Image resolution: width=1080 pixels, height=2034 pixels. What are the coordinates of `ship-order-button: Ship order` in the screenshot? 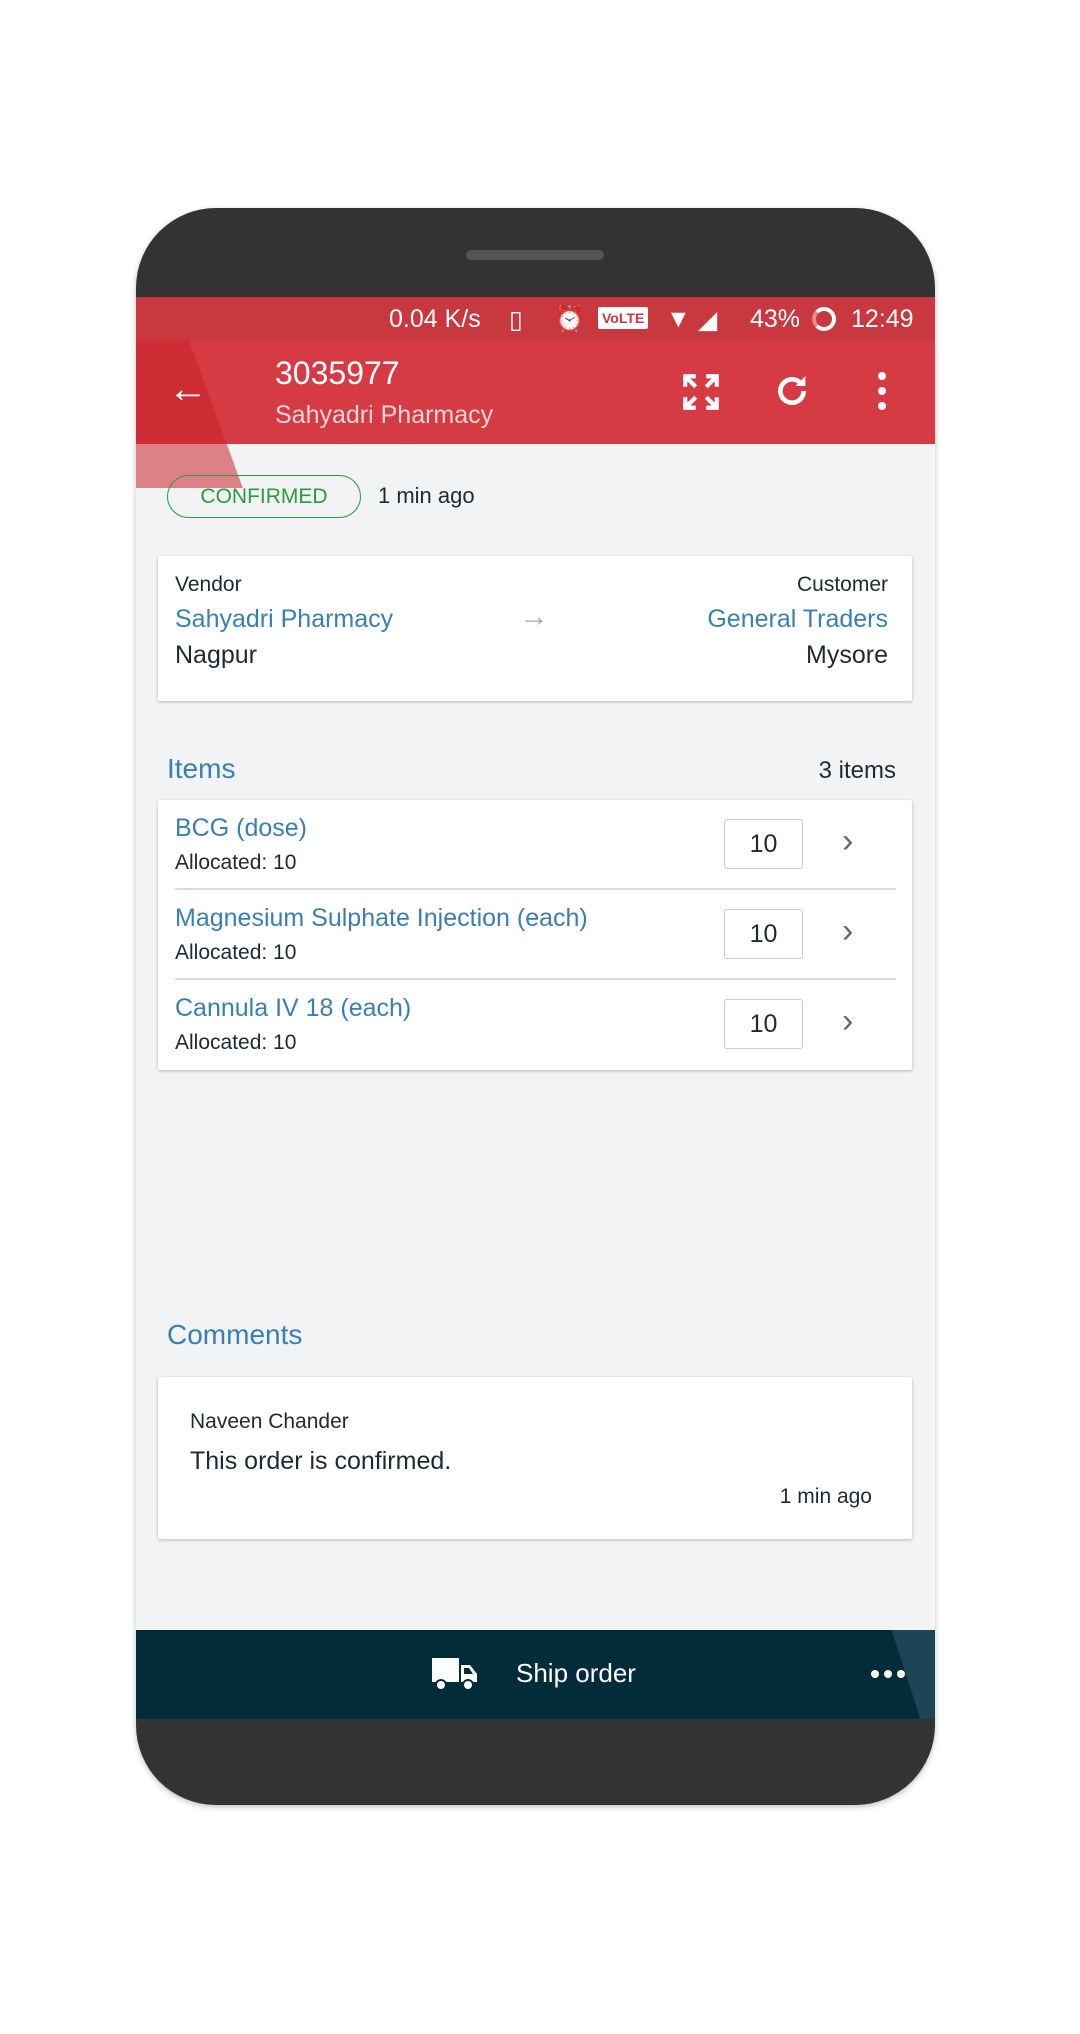 It's located at (551, 1674).